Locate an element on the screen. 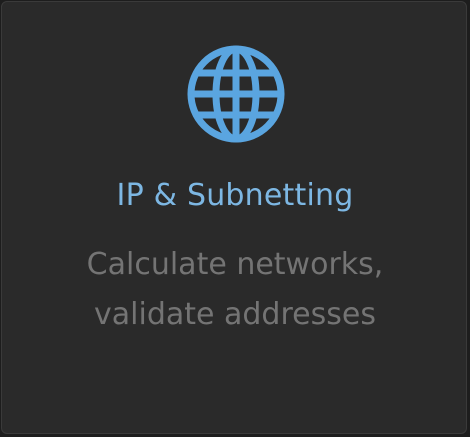 This screenshot has height=437, width=470. description-line-2: validate addresses is located at coordinates (235, 314).